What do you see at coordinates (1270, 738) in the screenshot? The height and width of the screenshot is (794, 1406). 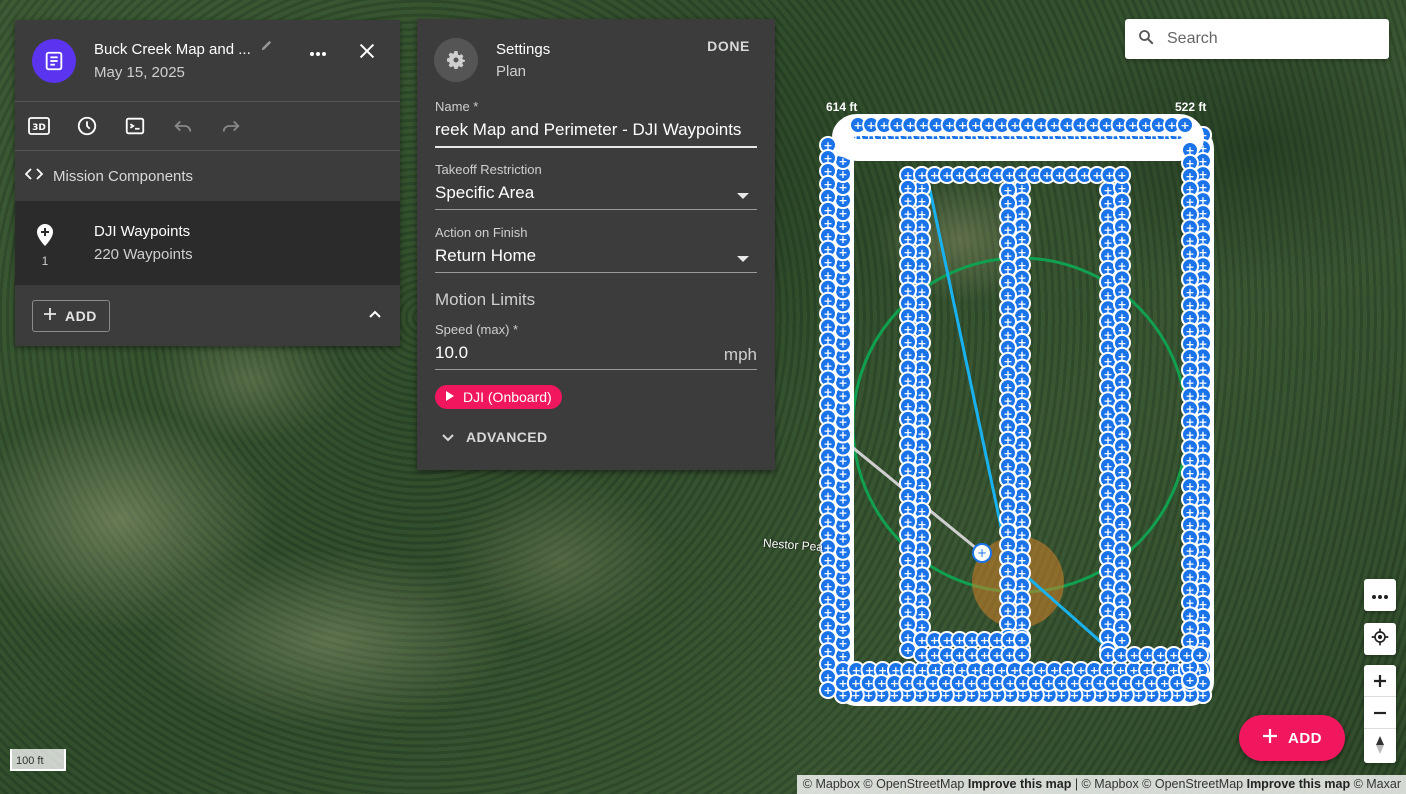 I see `plus-icon` at bounding box center [1270, 738].